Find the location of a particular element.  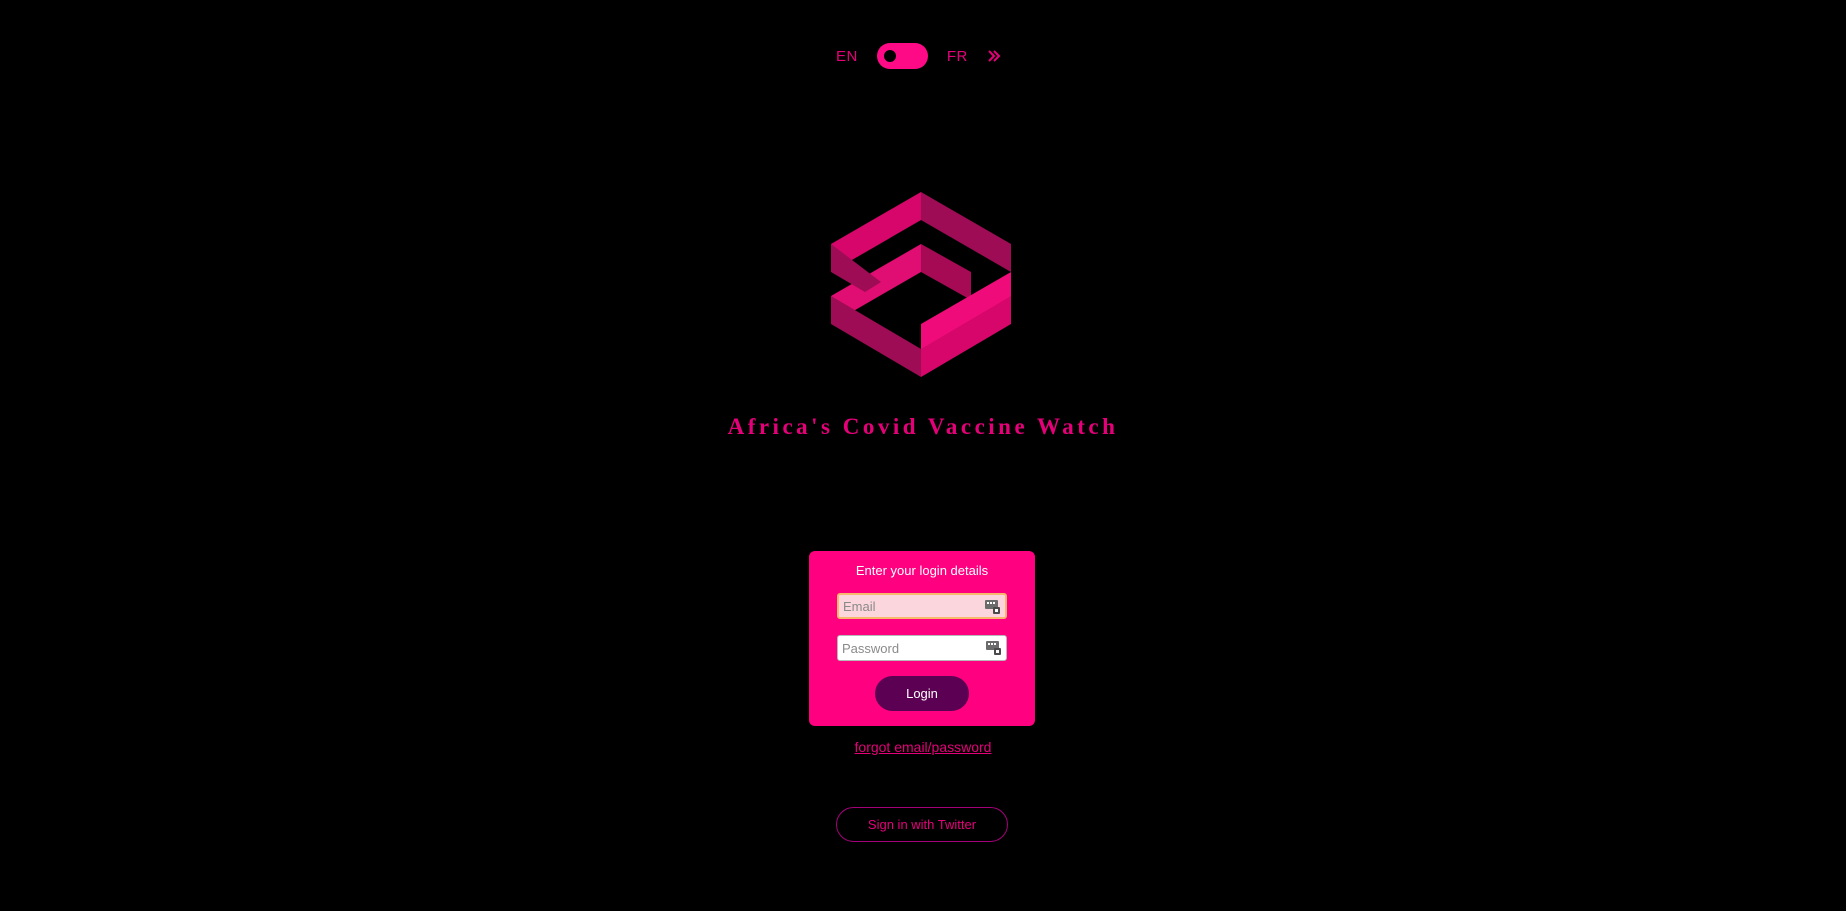

twitter-sign-in-button: Sign in with Twitter is located at coordinates (922, 824).